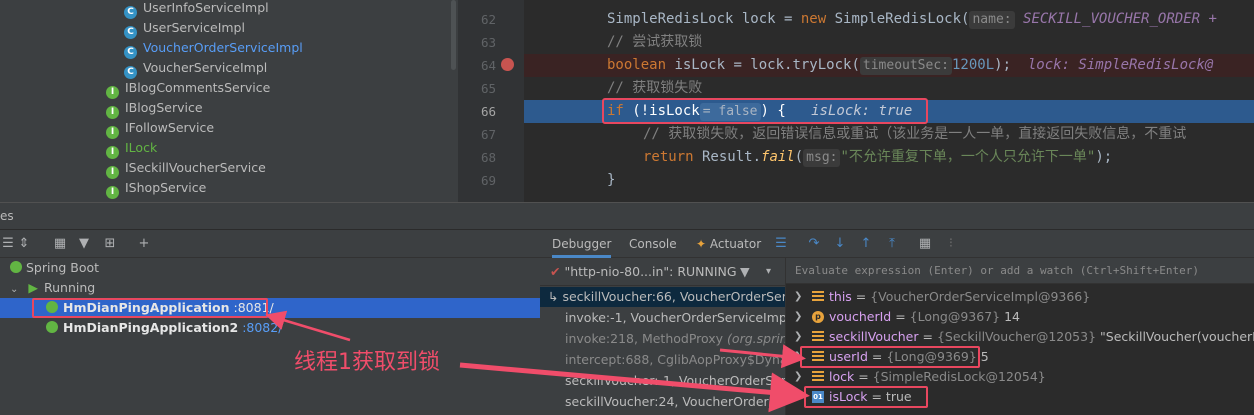 The image size is (1254, 415). What do you see at coordinates (16, 267) in the screenshot?
I see `spring-boot-icon` at bounding box center [16, 267].